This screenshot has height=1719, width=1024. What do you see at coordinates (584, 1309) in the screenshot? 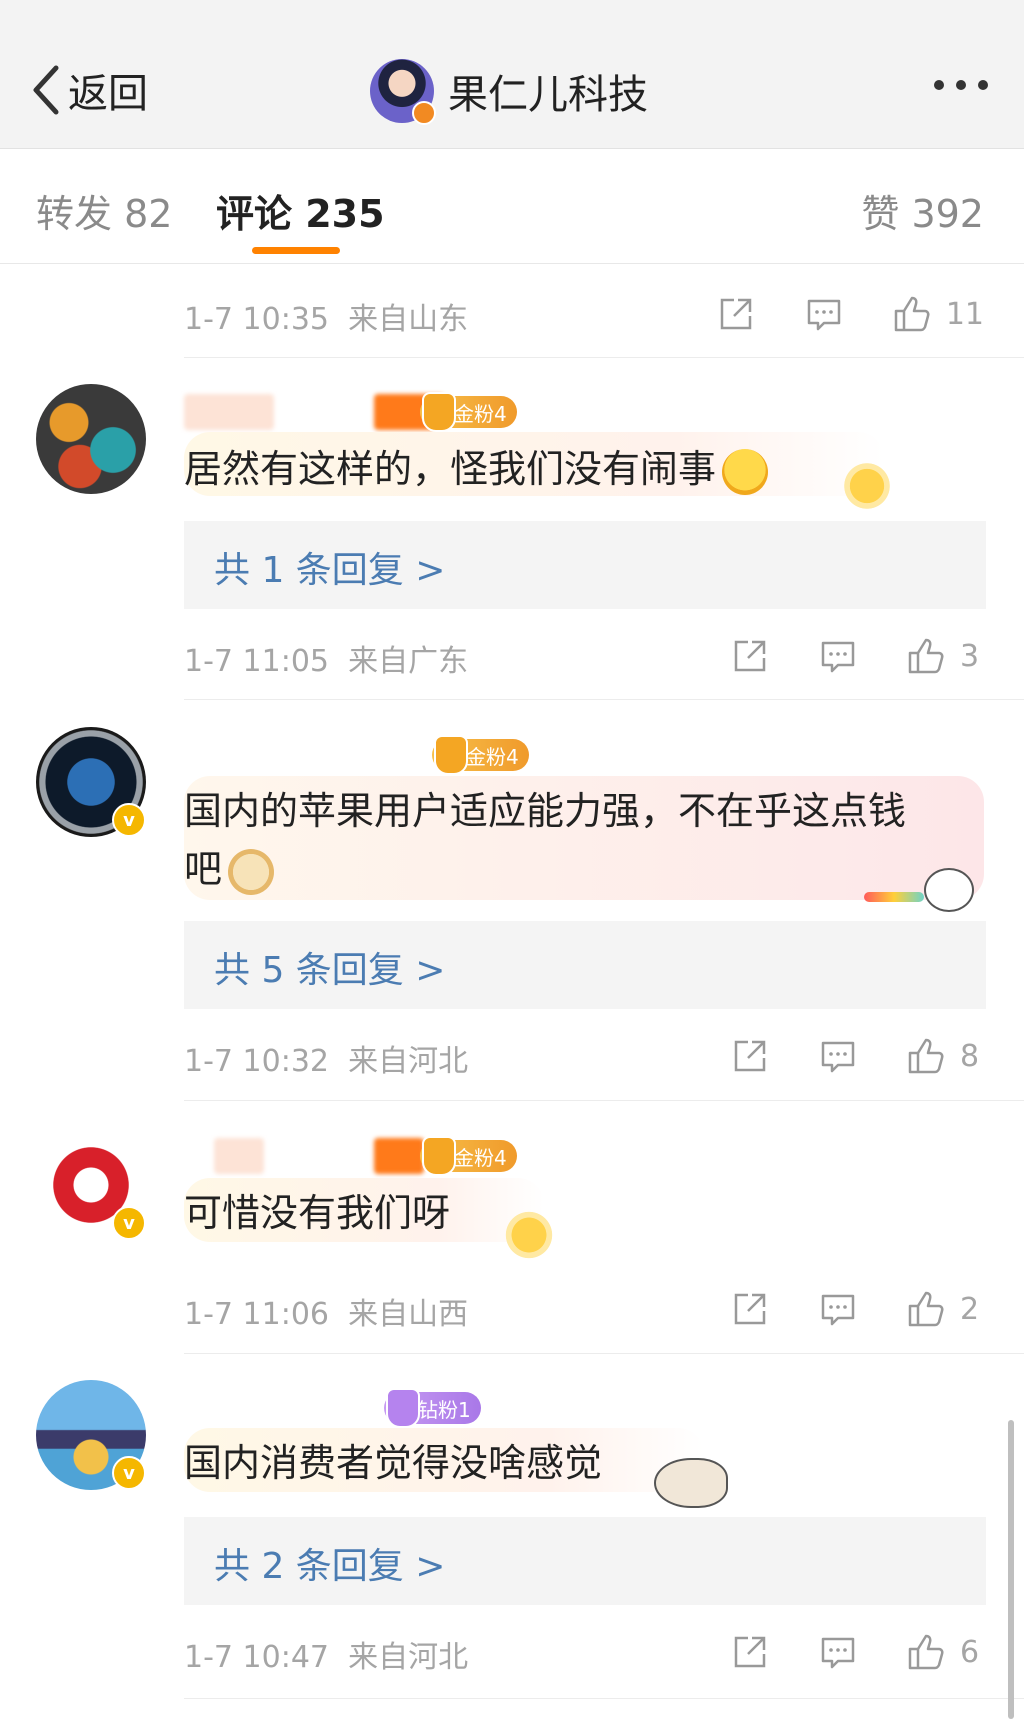
I see `comment-meta: 1-7 11:06 来自山西 2` at bounding box center [584, 1309].